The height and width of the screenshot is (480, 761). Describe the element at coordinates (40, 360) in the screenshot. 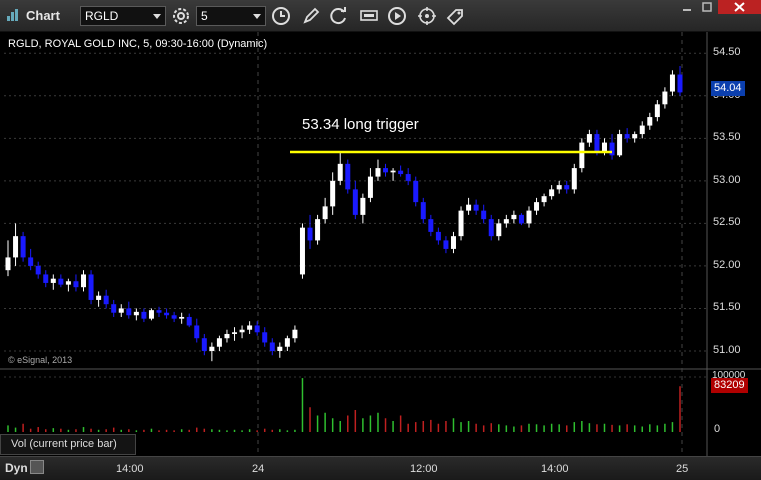

I see `copyright: © eSignal, 2013` at that location.